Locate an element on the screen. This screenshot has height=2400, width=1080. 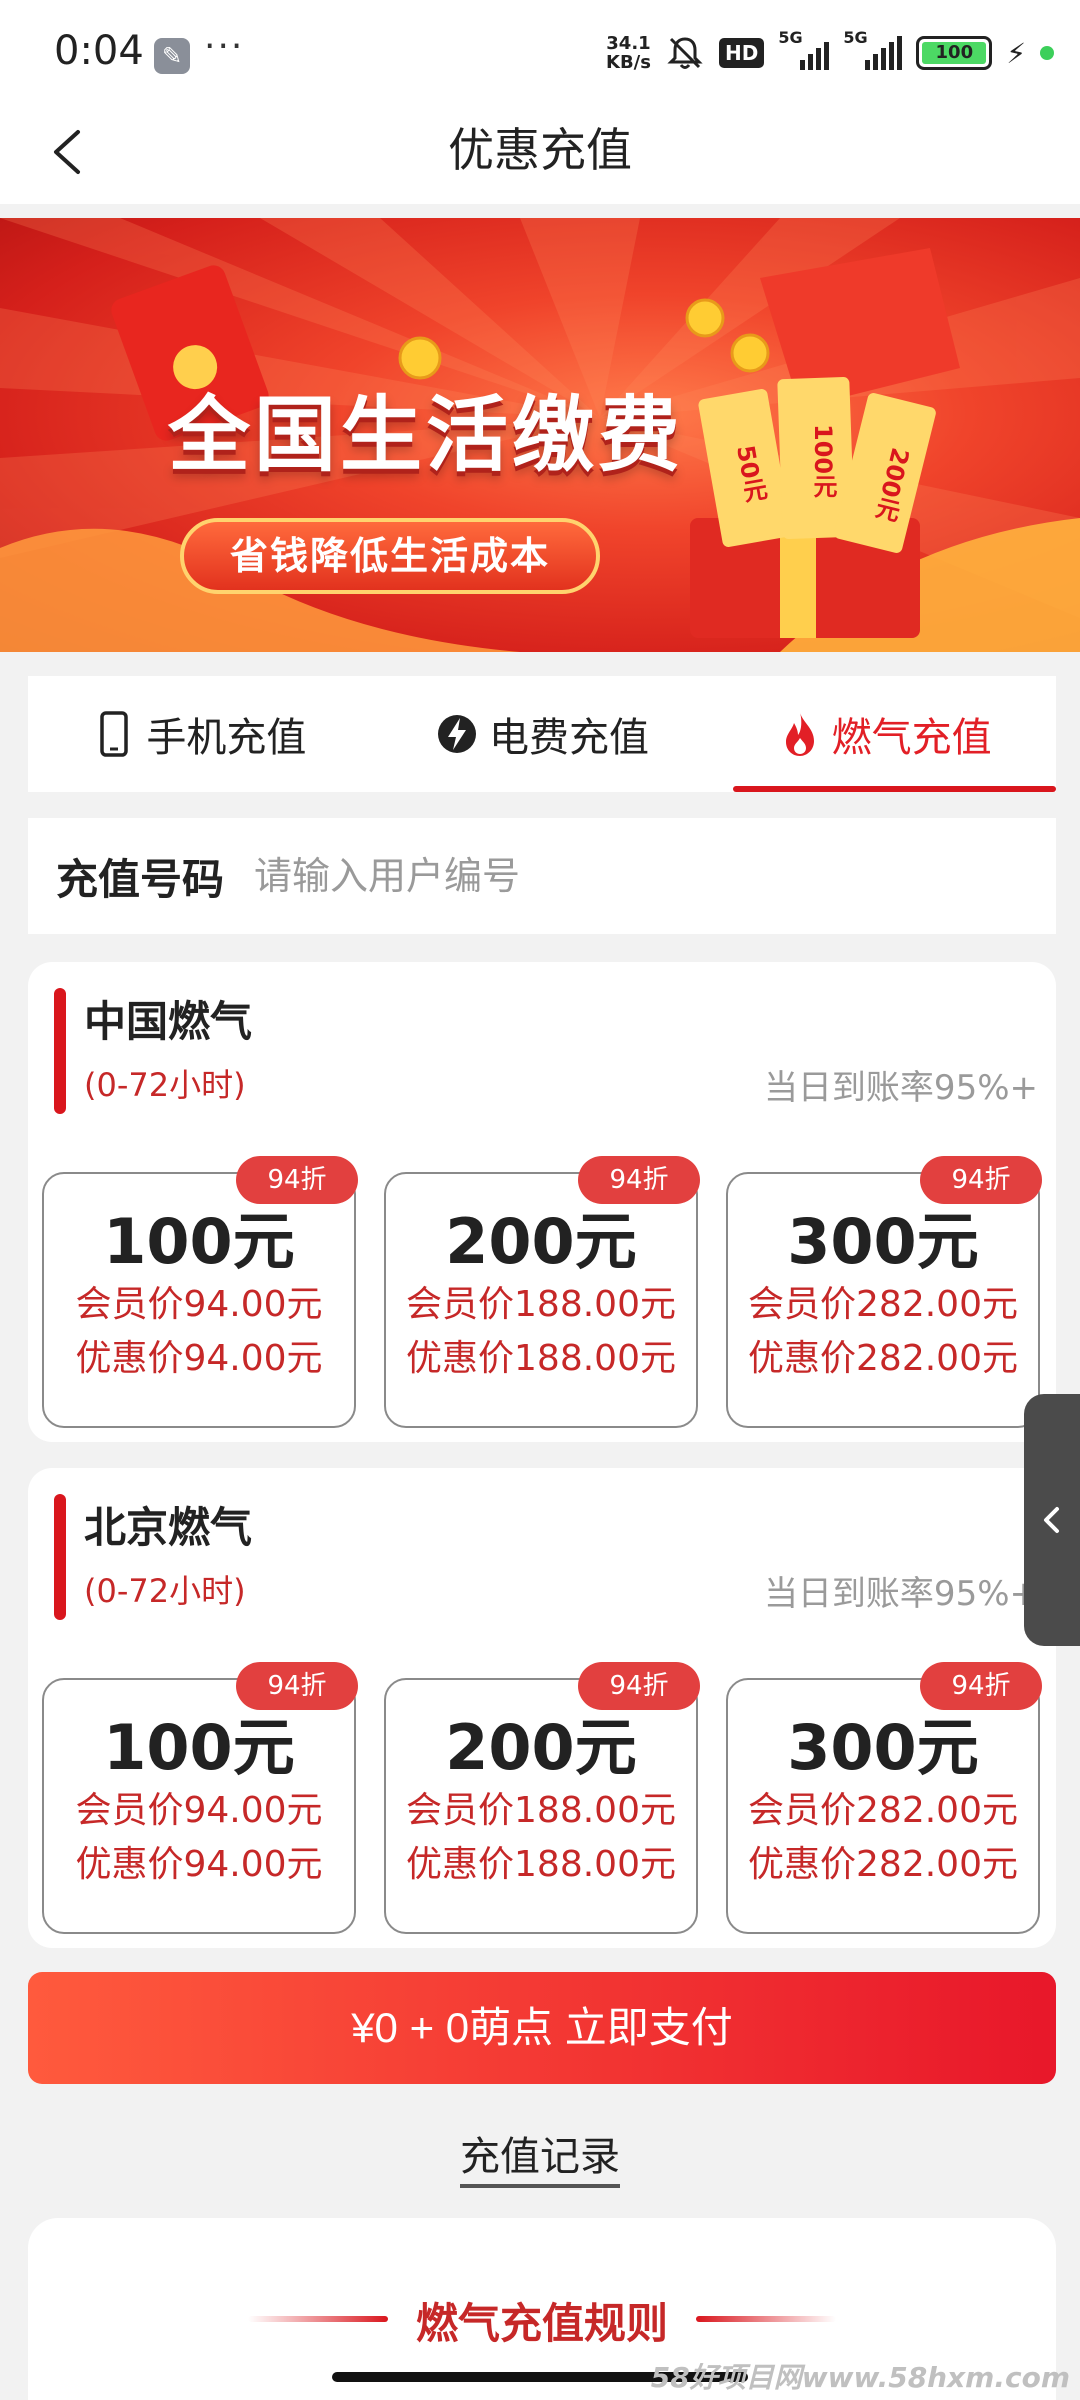
battery-level: 100 is located at coordinates (954, 53).